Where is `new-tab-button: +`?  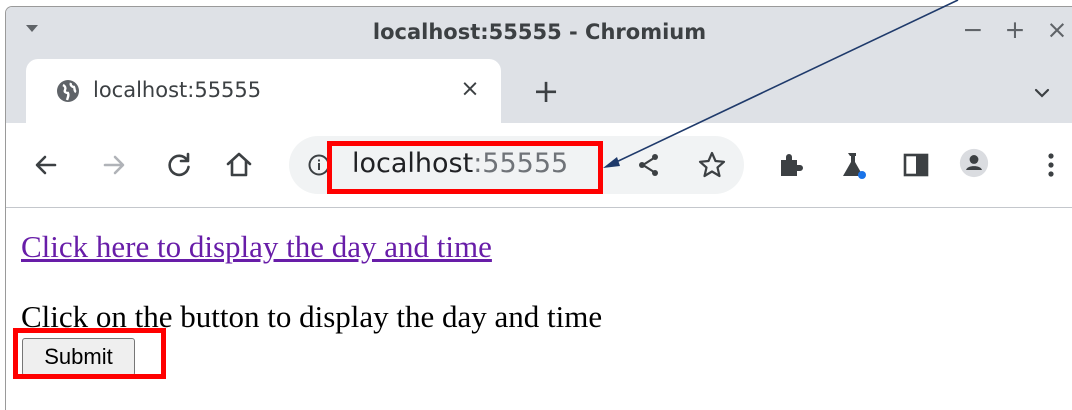
new-tab-button: + is located at coordinates (546, 91).